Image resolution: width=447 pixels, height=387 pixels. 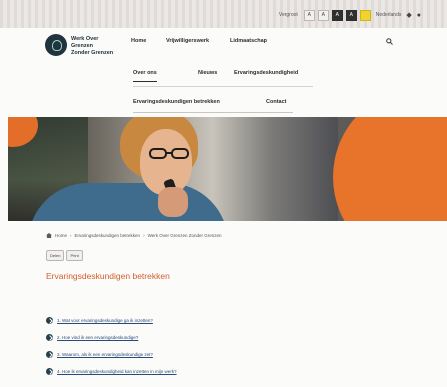 I want to click on settings-icon: ◆, so click(x=408, y=15).